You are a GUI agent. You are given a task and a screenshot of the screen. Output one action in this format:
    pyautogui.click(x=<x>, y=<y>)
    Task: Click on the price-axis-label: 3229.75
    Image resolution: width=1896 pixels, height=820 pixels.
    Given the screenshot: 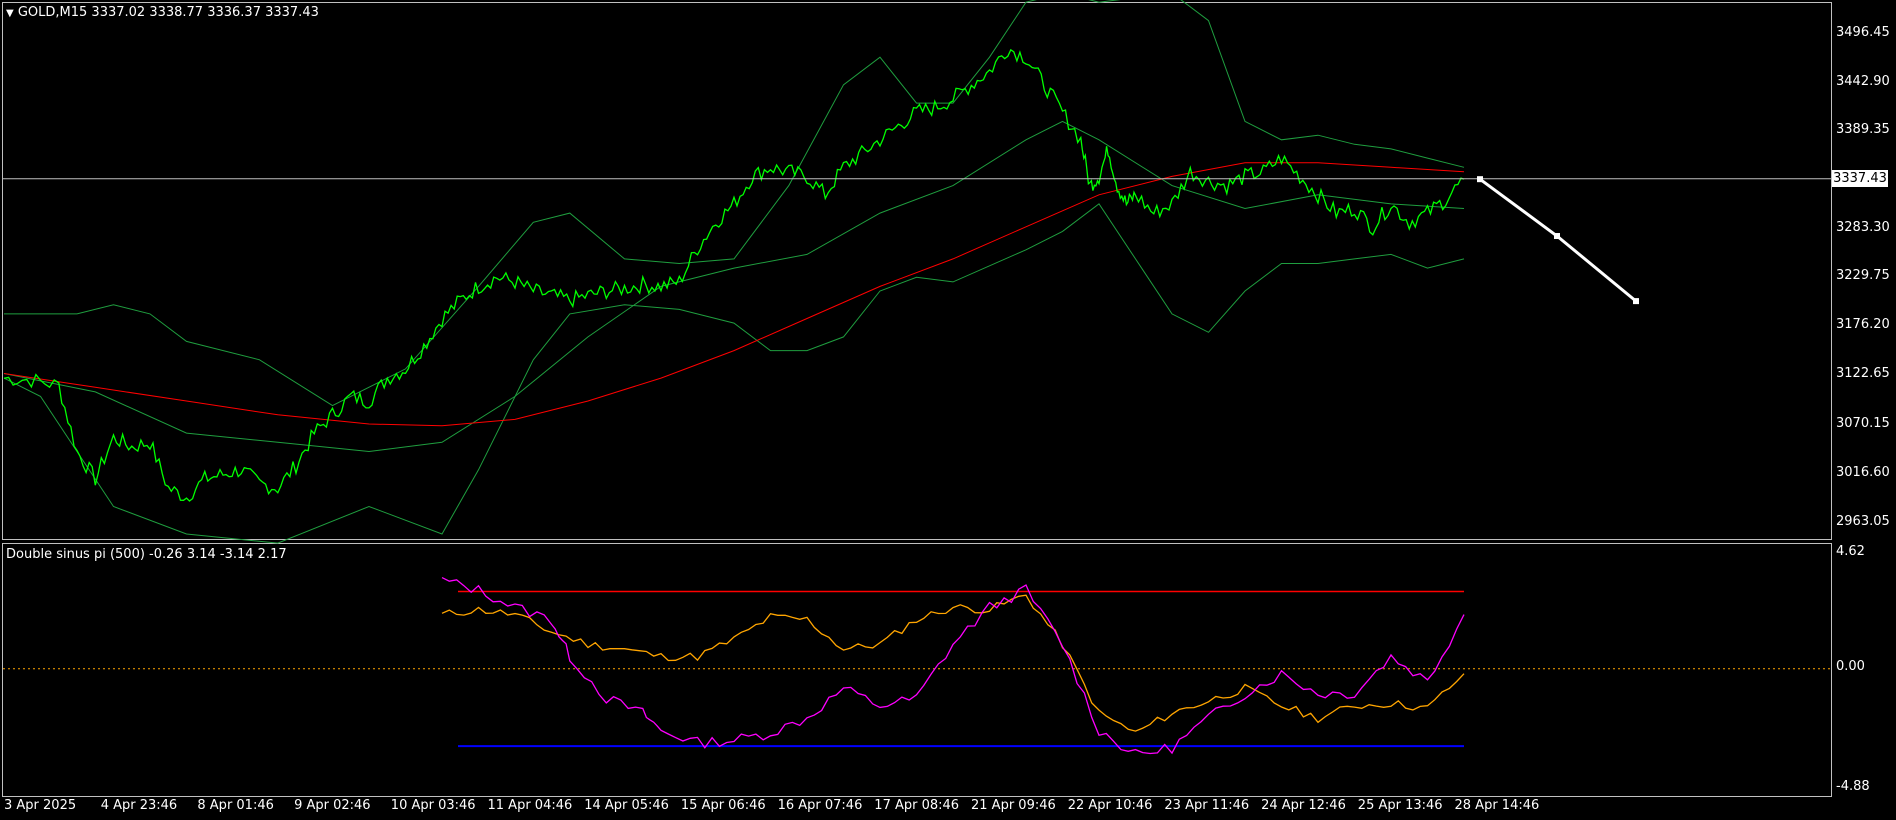 What is the action you would take?
    pyautogui.click(x=1863, y=275)
    